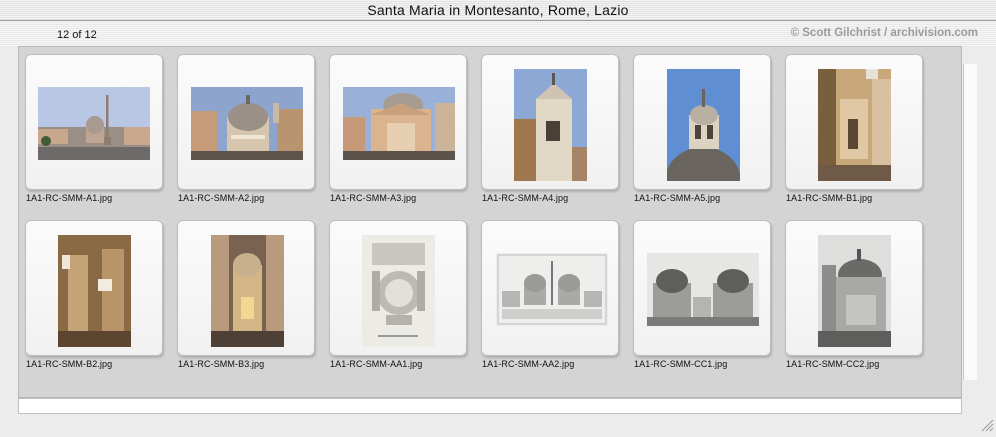 The height and width of the screenshot is (437, 996). I want to click on twin-churches-photo, so click(703, 289).